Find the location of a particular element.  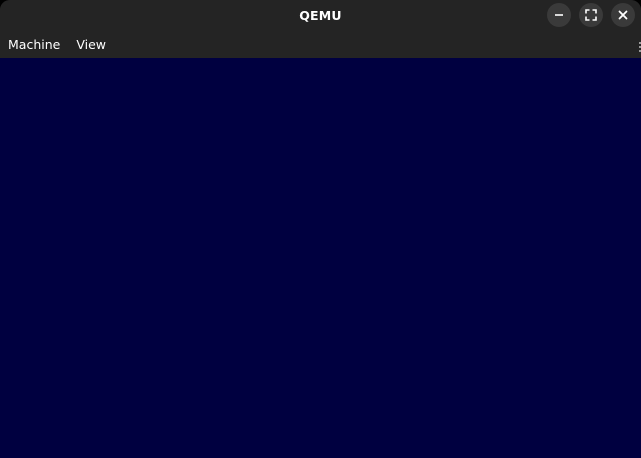

menu-machine: Machine is located at coordinates (34, 44).